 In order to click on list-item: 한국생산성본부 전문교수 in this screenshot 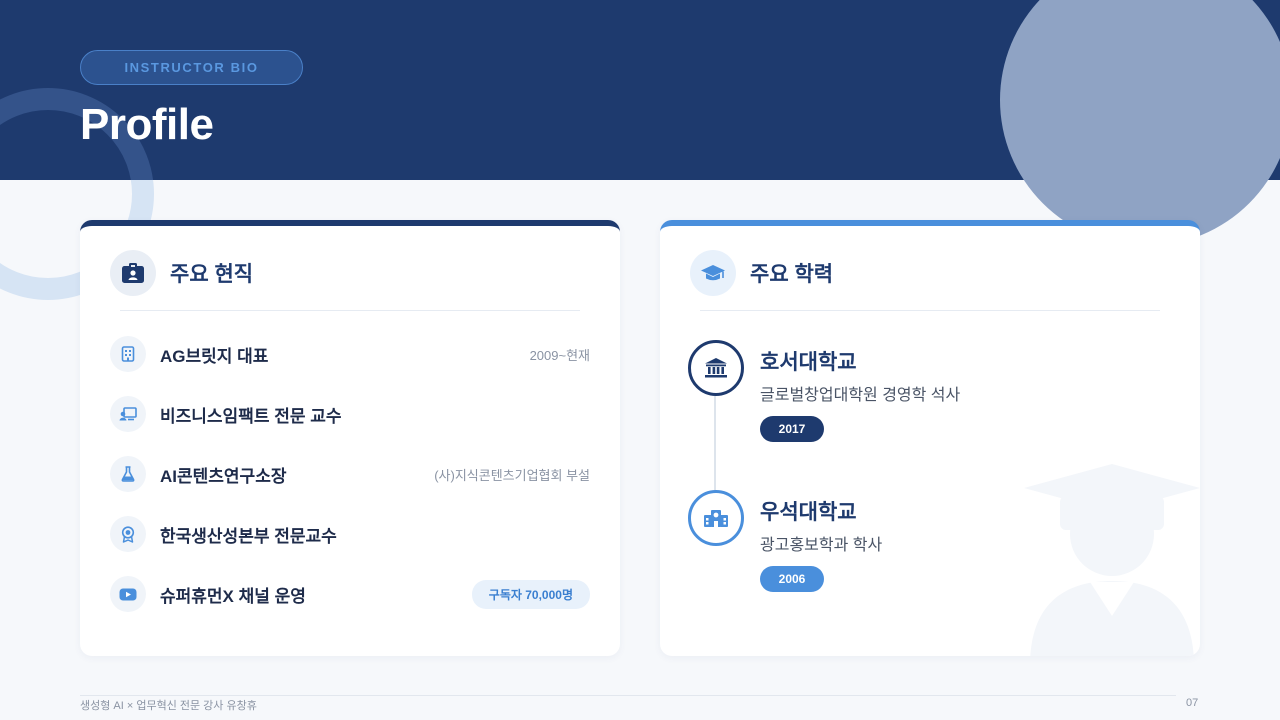, I will do `click(350, 534)`.